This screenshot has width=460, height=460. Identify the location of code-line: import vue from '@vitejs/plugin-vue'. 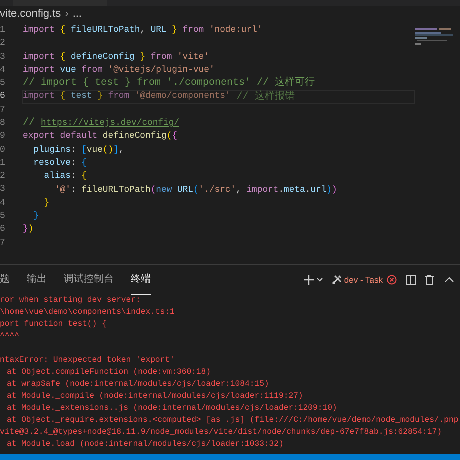
(119, 70).